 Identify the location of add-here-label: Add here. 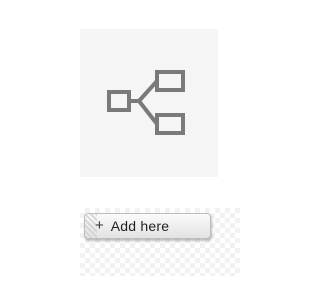
(140, 226).